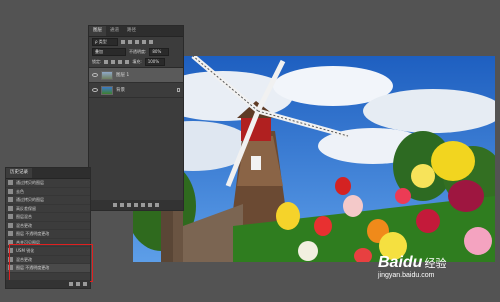  I want to click on history-item: 高反差保留, so click(48, 209).